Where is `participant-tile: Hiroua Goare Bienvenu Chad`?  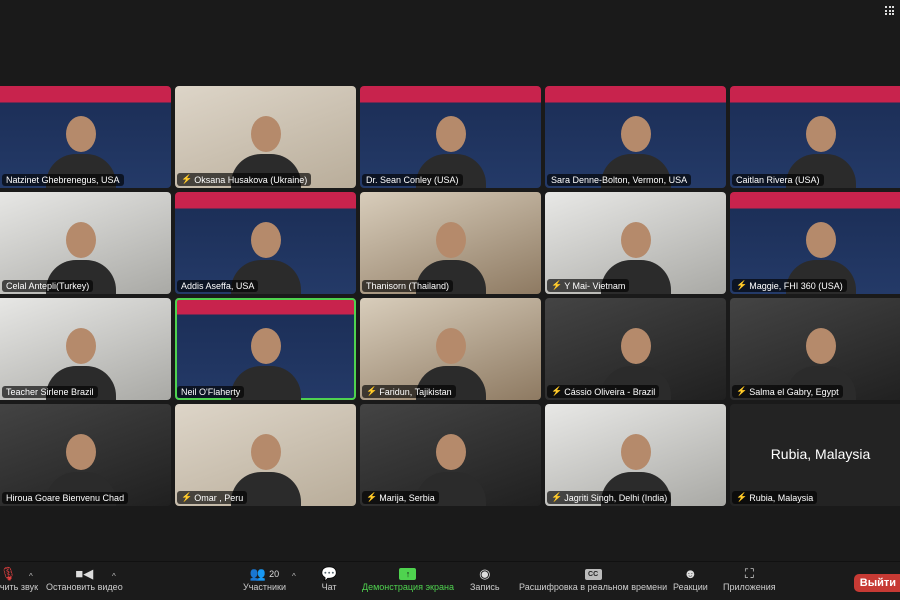
participant-tile: Hiroua Goare Bienvenu Chad is located at coordinates (85, 455).